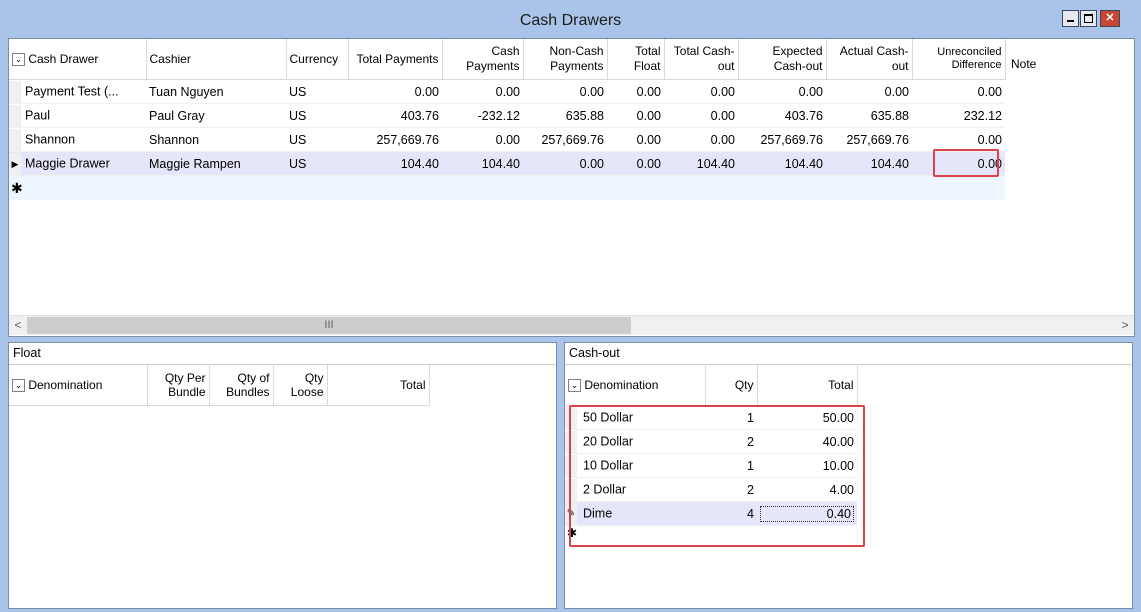  I want to click on col-header-currency: Currency, so click(317, 59).